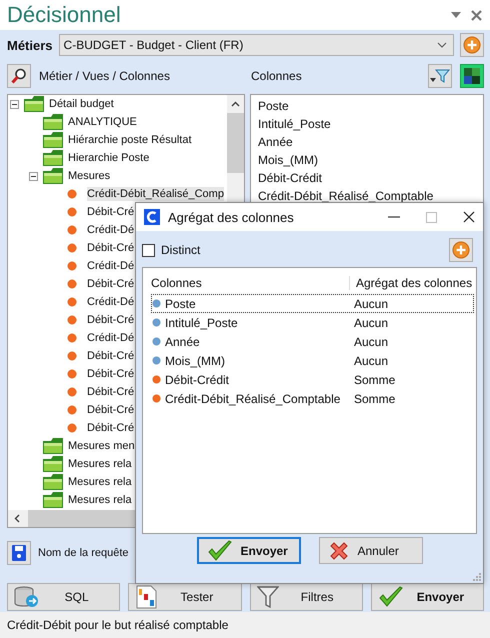  What do you see at coordinates (267, 597) in the screenshot?
I see `funnel-icon` at bounding box center [267, 597].